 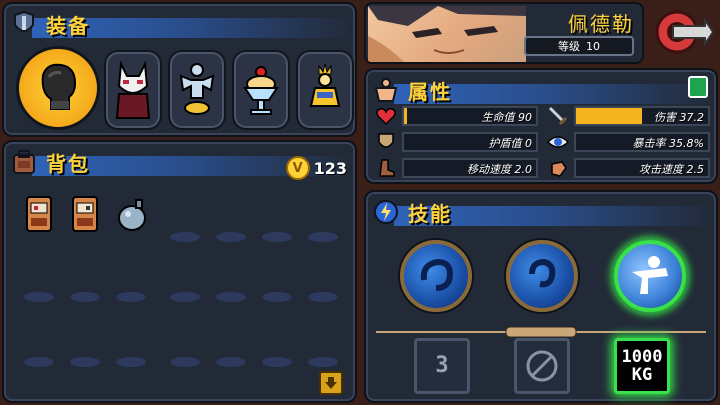 I want to click on back-arrow-icon, so click(x=684, y=32).